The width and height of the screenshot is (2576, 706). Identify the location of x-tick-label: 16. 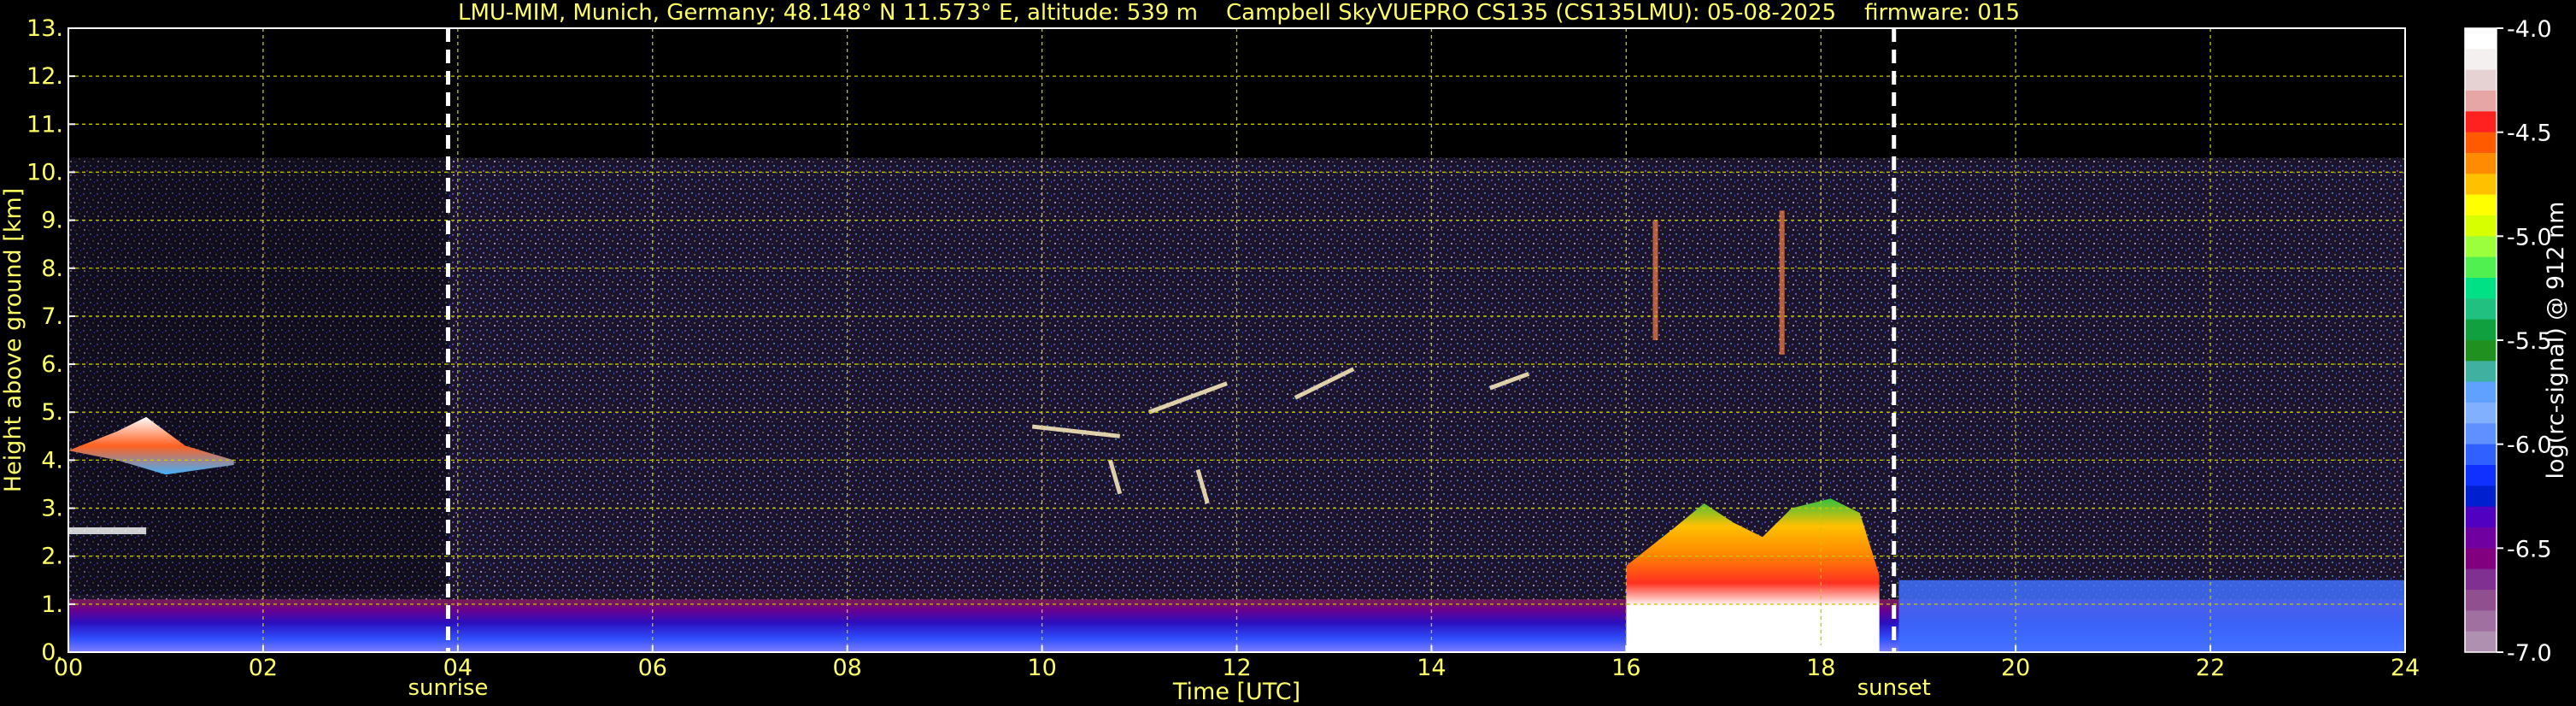
(1625, 668).